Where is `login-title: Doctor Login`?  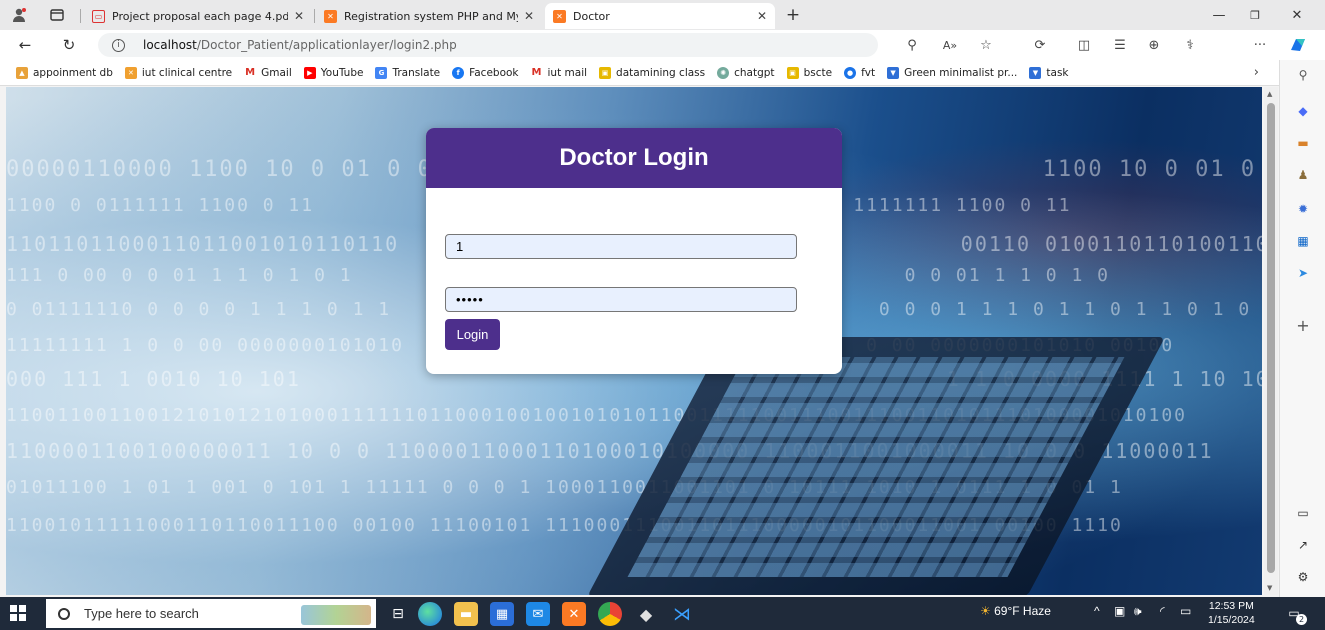 login-title: Doctor Login is located at coordinates (634, 158).